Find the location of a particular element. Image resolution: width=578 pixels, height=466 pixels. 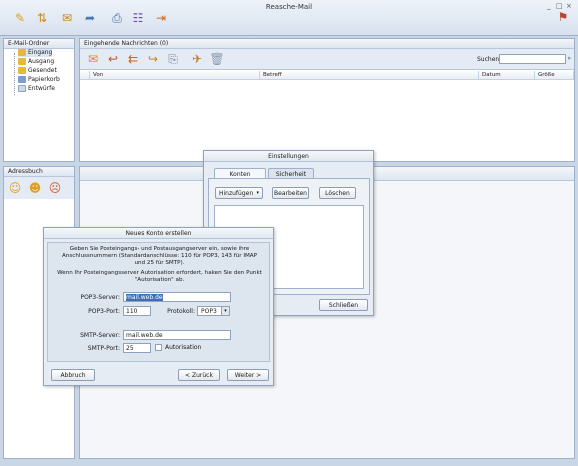

protocol-label: Protokoll: is located at coordinates (181, 311).